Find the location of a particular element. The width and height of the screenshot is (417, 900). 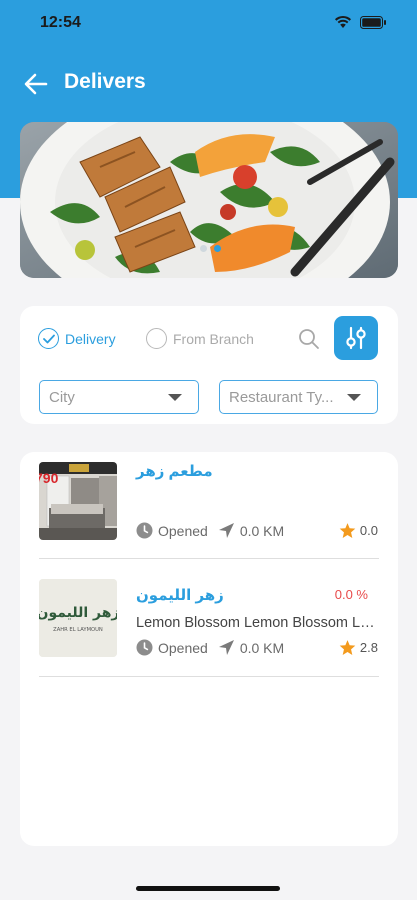

delivery-label: Delivery is located at coordinates (90, 338).